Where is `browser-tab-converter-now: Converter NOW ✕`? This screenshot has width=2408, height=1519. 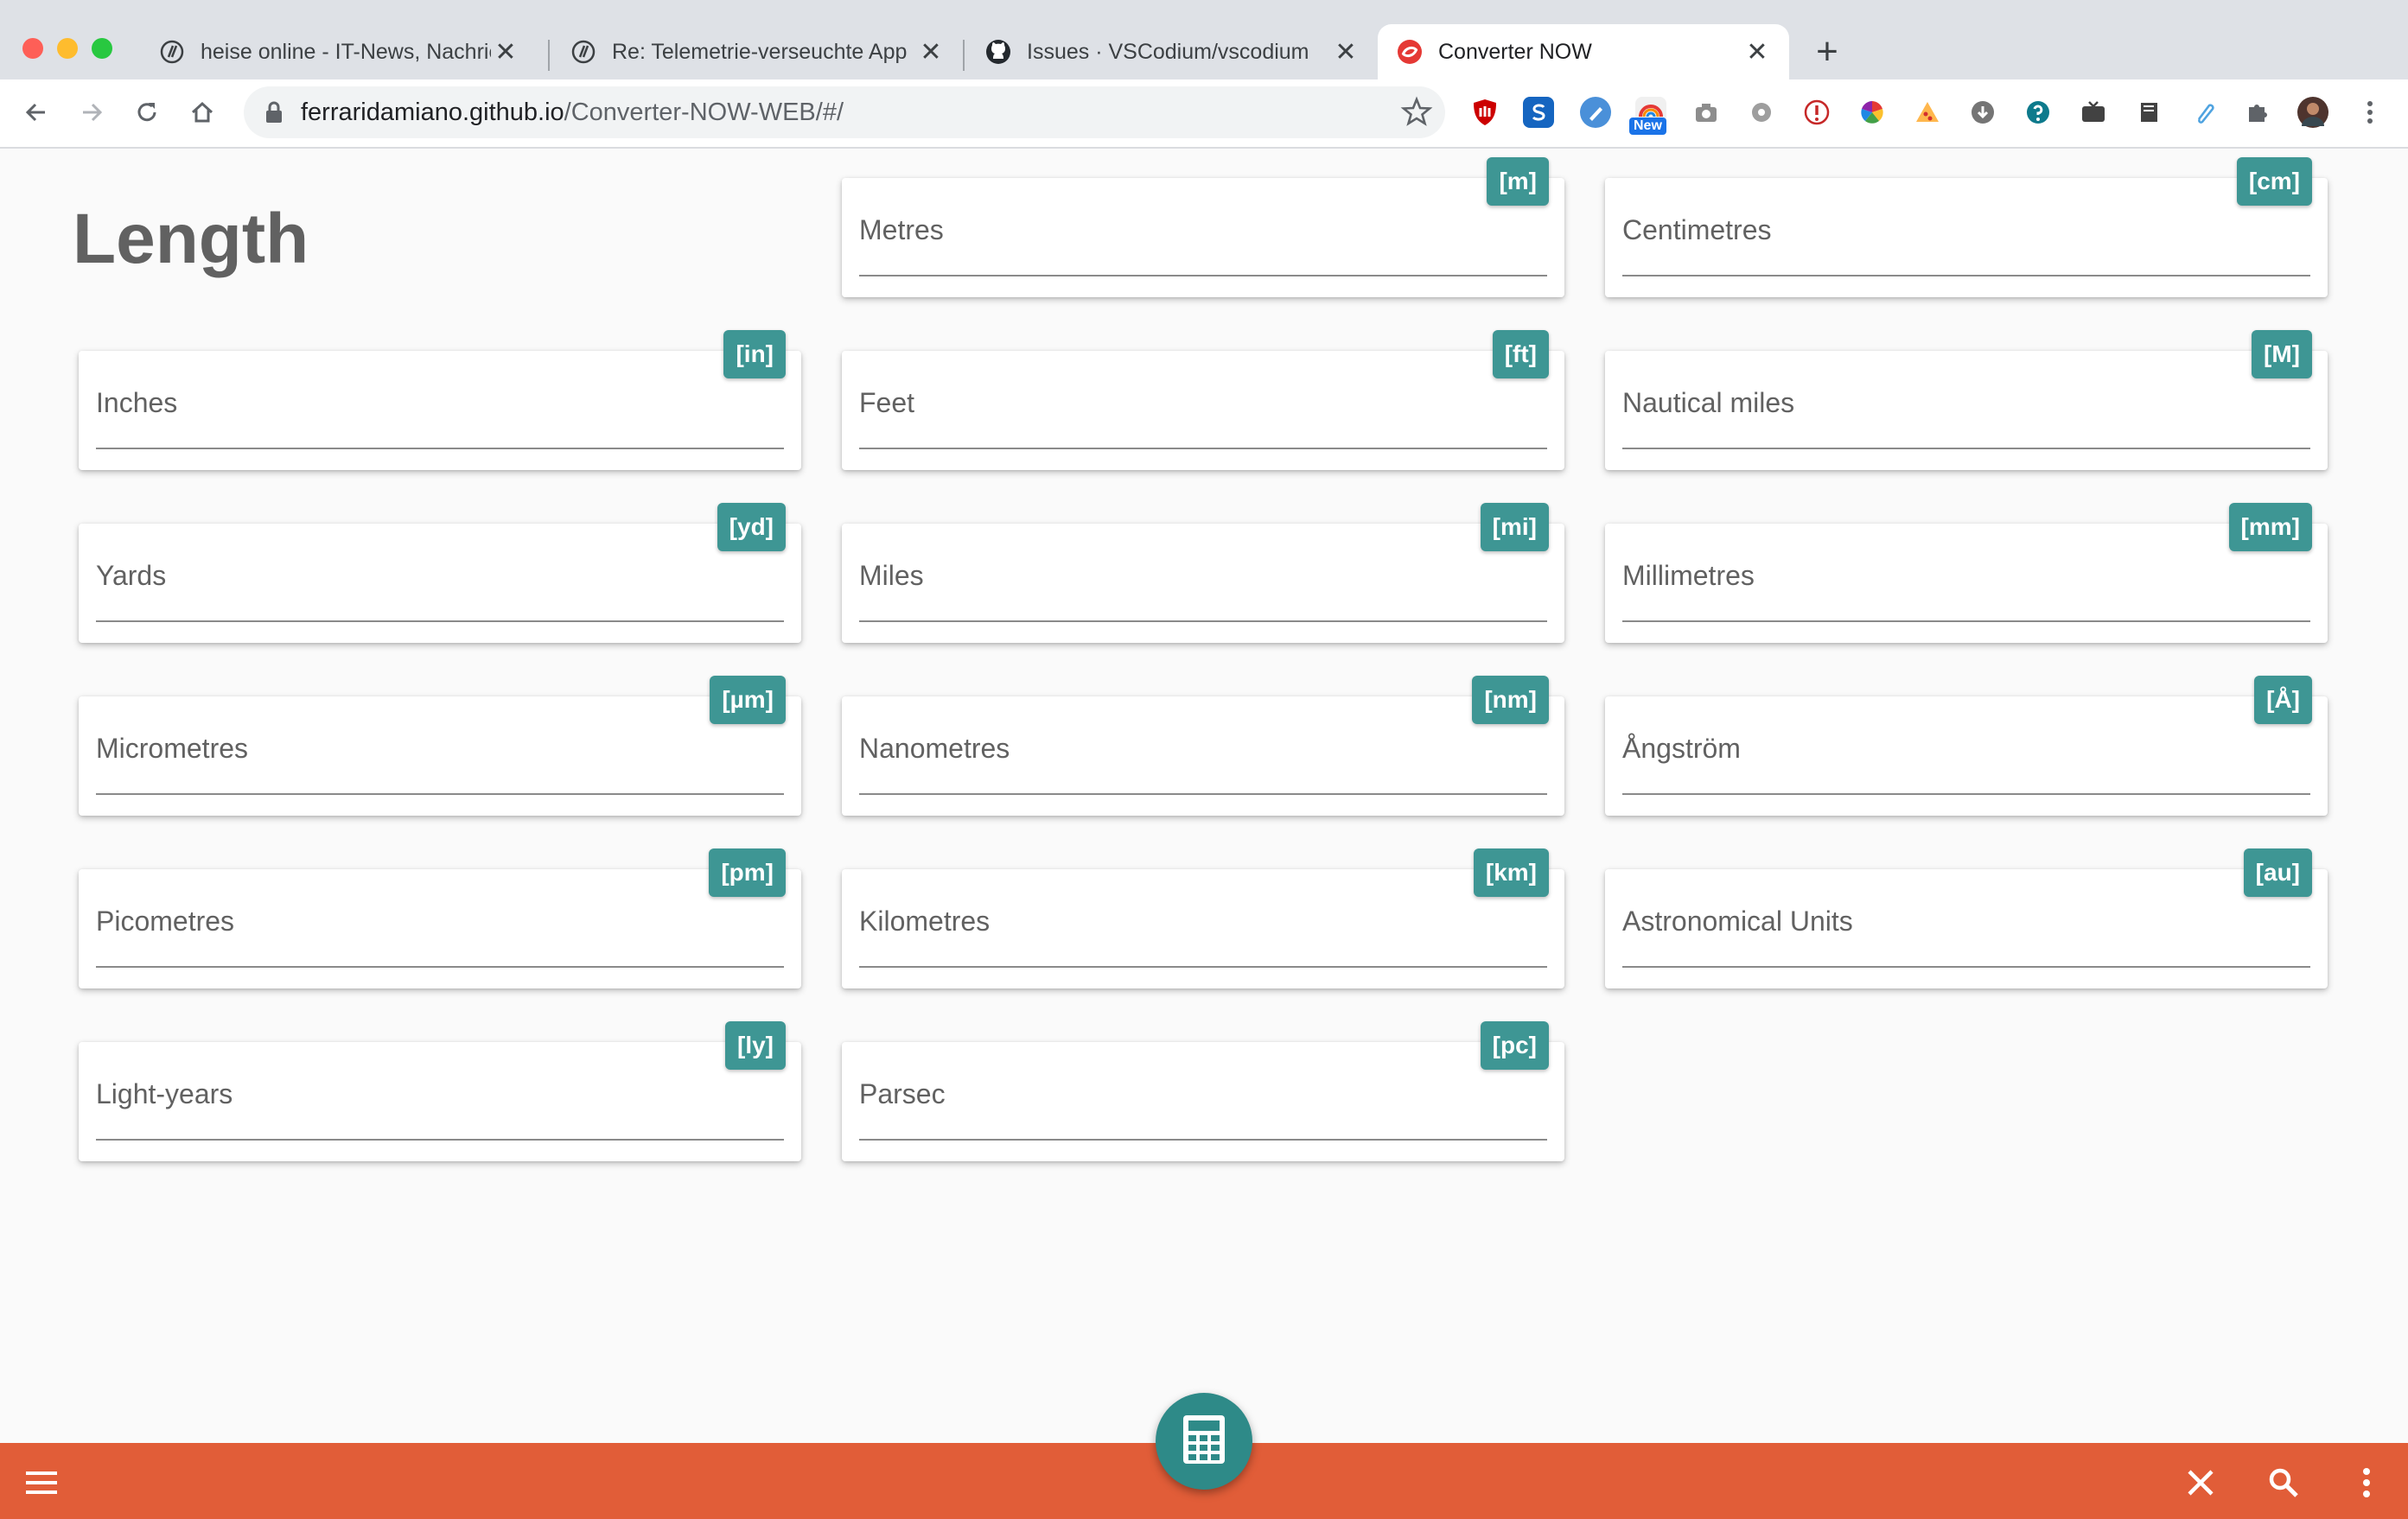 browser-tab-converter-now: Converter NOW ✕ is located at coordinates (1583, 52).